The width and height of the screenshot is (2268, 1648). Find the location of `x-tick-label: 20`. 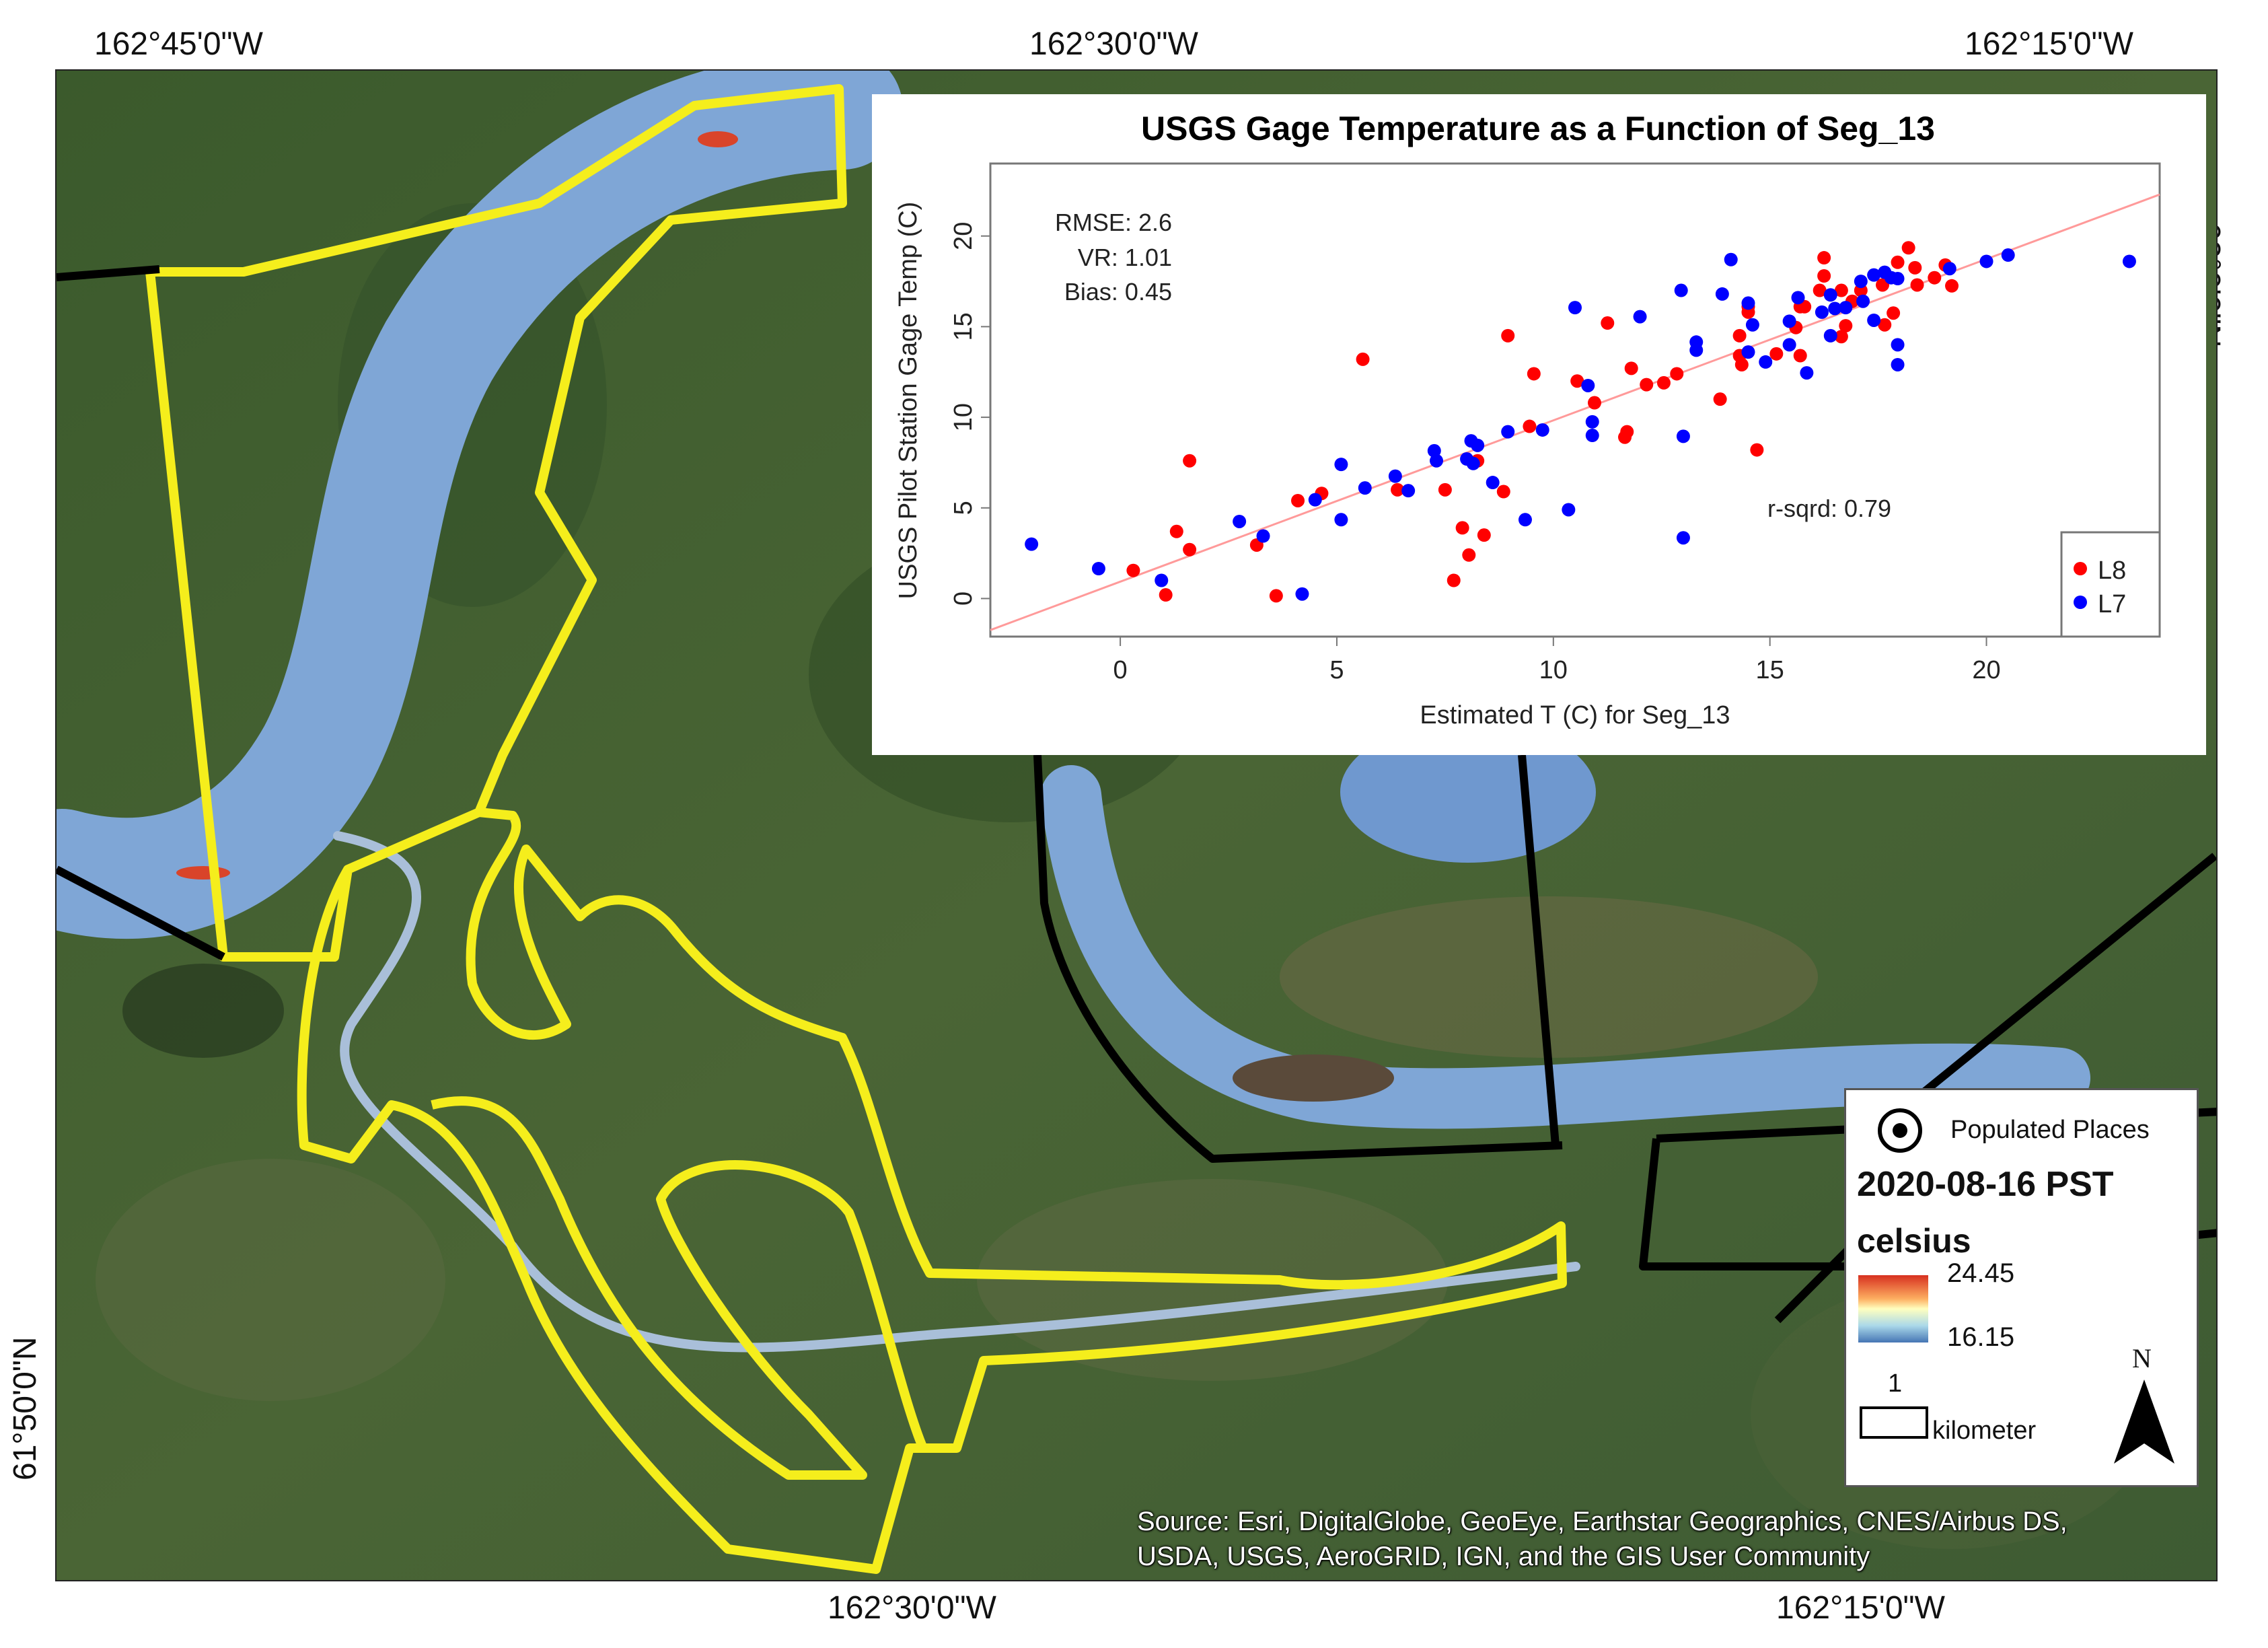

x-tick-label: 20 is located at coordinates (1986, 670).